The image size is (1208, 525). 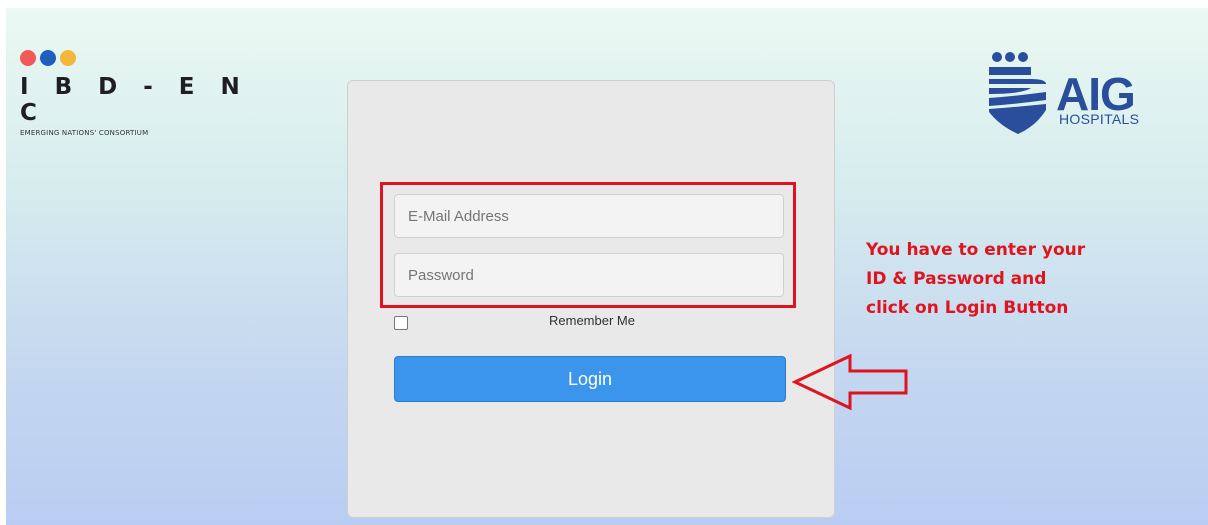 What do you see at coordinates (84, 133) in the screenshot?
I see `logo-subtitle: EMERGING NATIONS' CONSORTIUM` at bounding box center [84, 133].